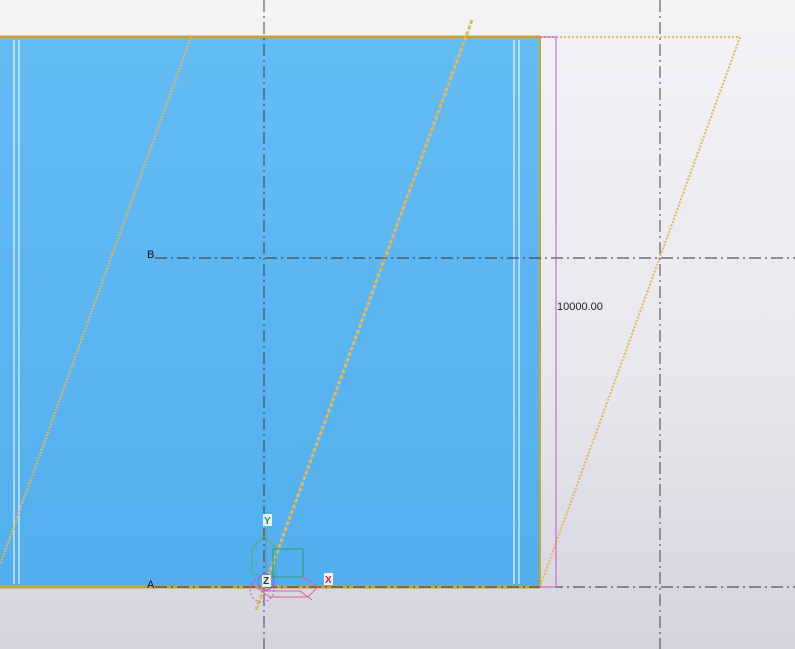 Image resolution: width=795 pixels, height=649 pixels. I want to click on axis-label-y: Y, so click(267, 521).